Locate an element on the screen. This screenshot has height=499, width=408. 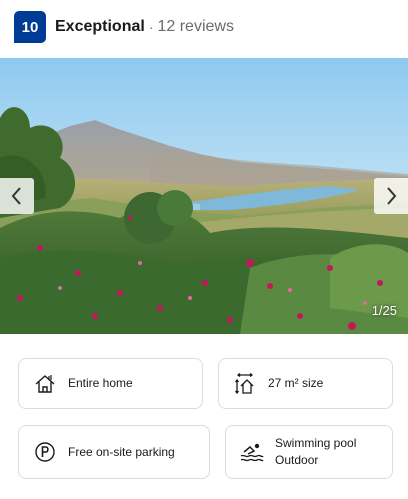
photo-counter: 1/25 is located at coordinates (384, 310).